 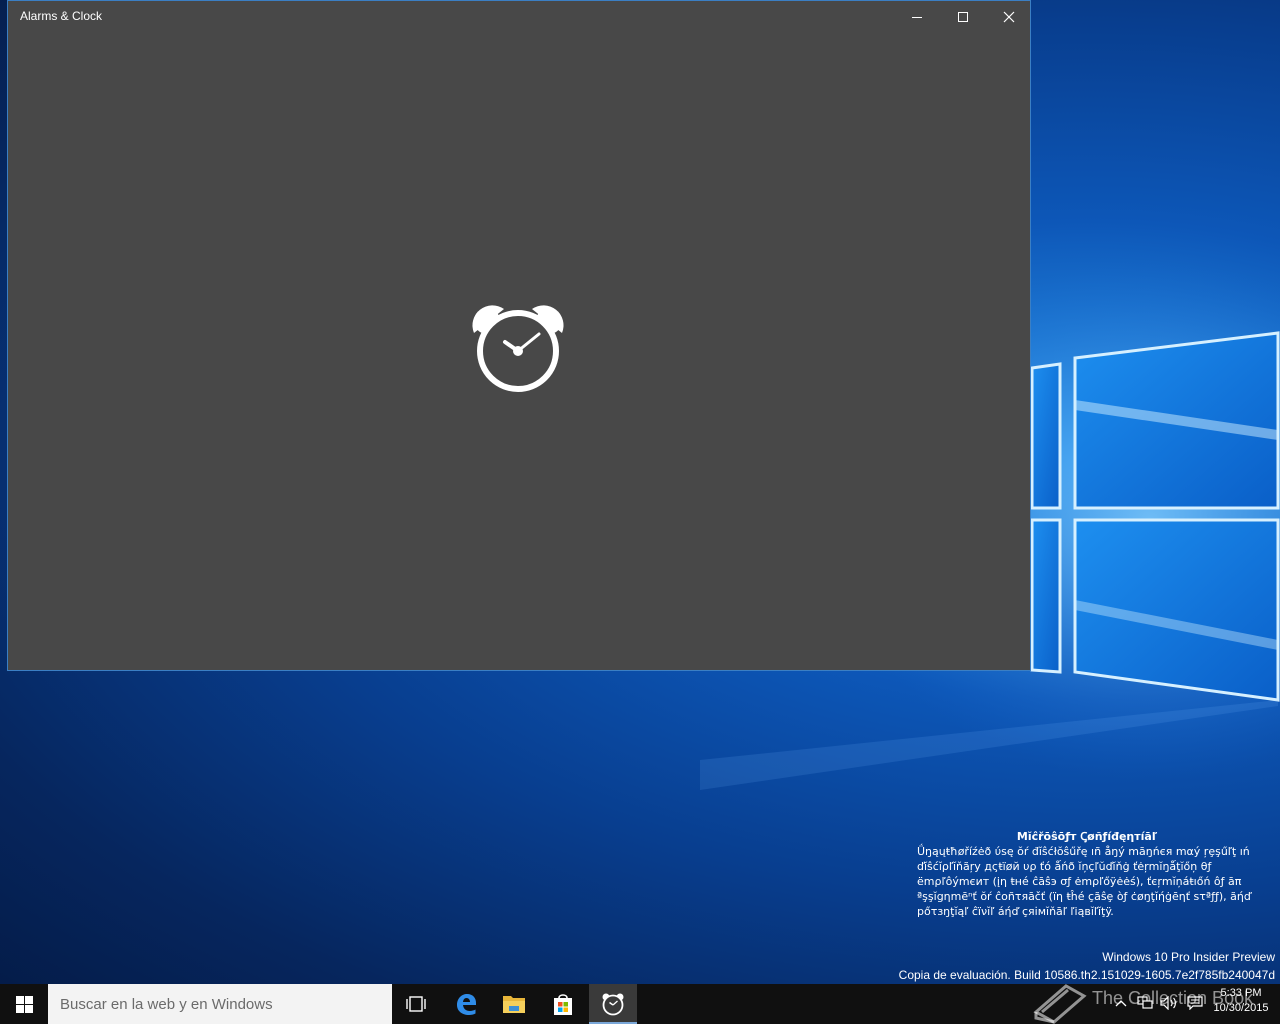 I want to click on task-view-icon, so click(x=416, y=1004).